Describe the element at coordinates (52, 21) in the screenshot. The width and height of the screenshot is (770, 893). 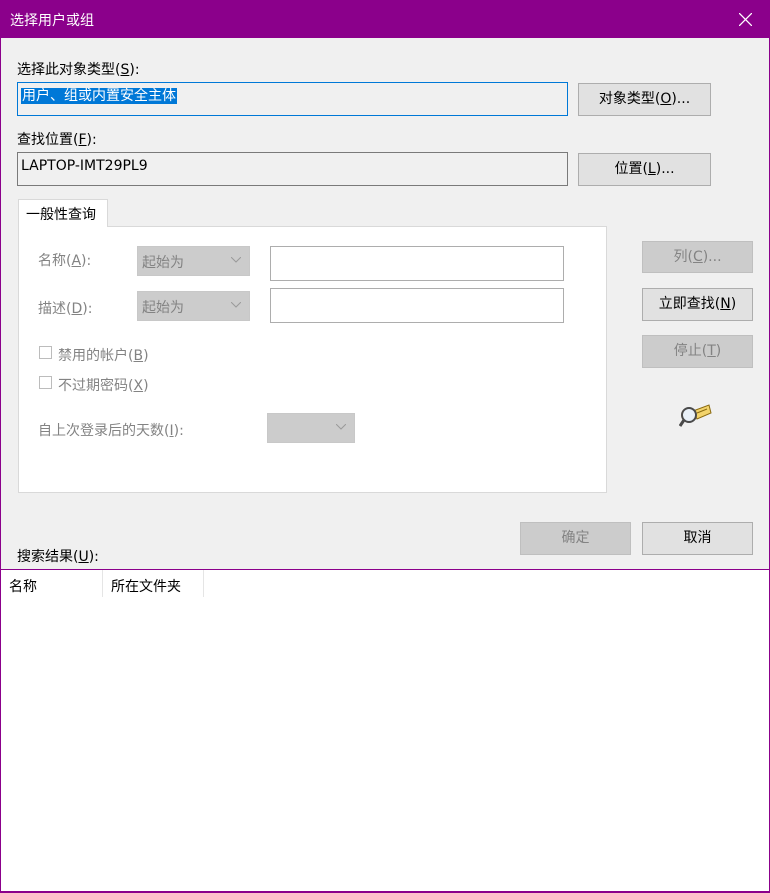
I see `window-title: 选择用户或组` at that location.